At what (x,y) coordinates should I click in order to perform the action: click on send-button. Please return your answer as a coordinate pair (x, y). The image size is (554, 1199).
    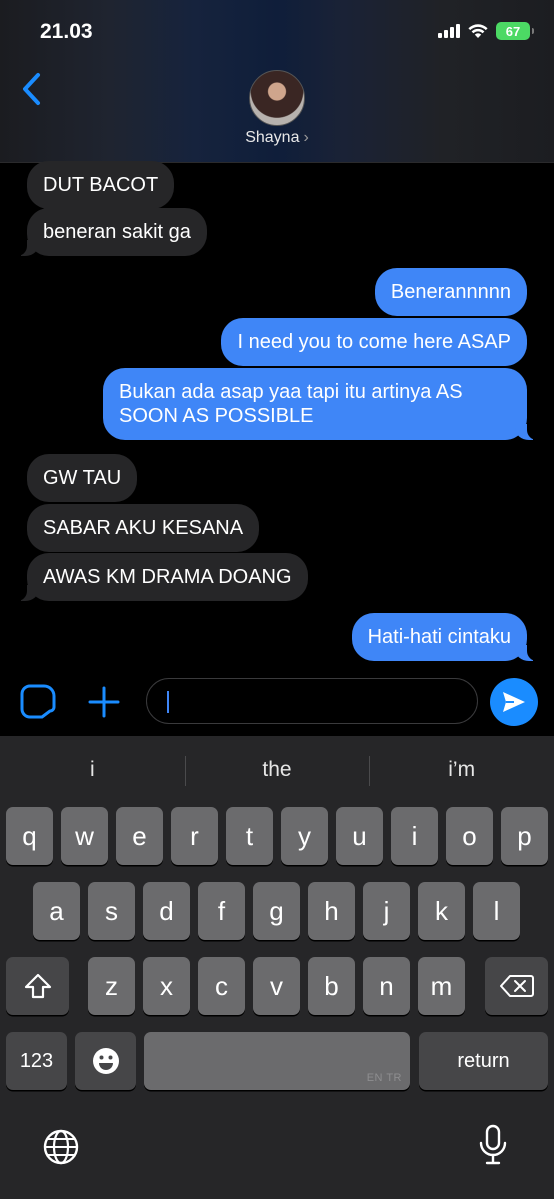
    Looking at the image, I should click on (514, 702).